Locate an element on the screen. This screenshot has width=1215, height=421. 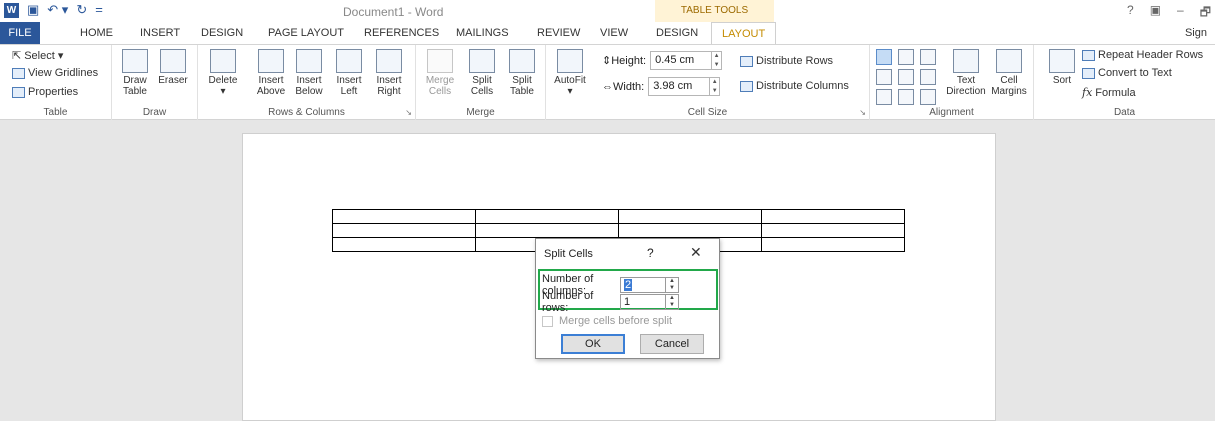
align-top-center-icon is located at coordinates (906, 57).